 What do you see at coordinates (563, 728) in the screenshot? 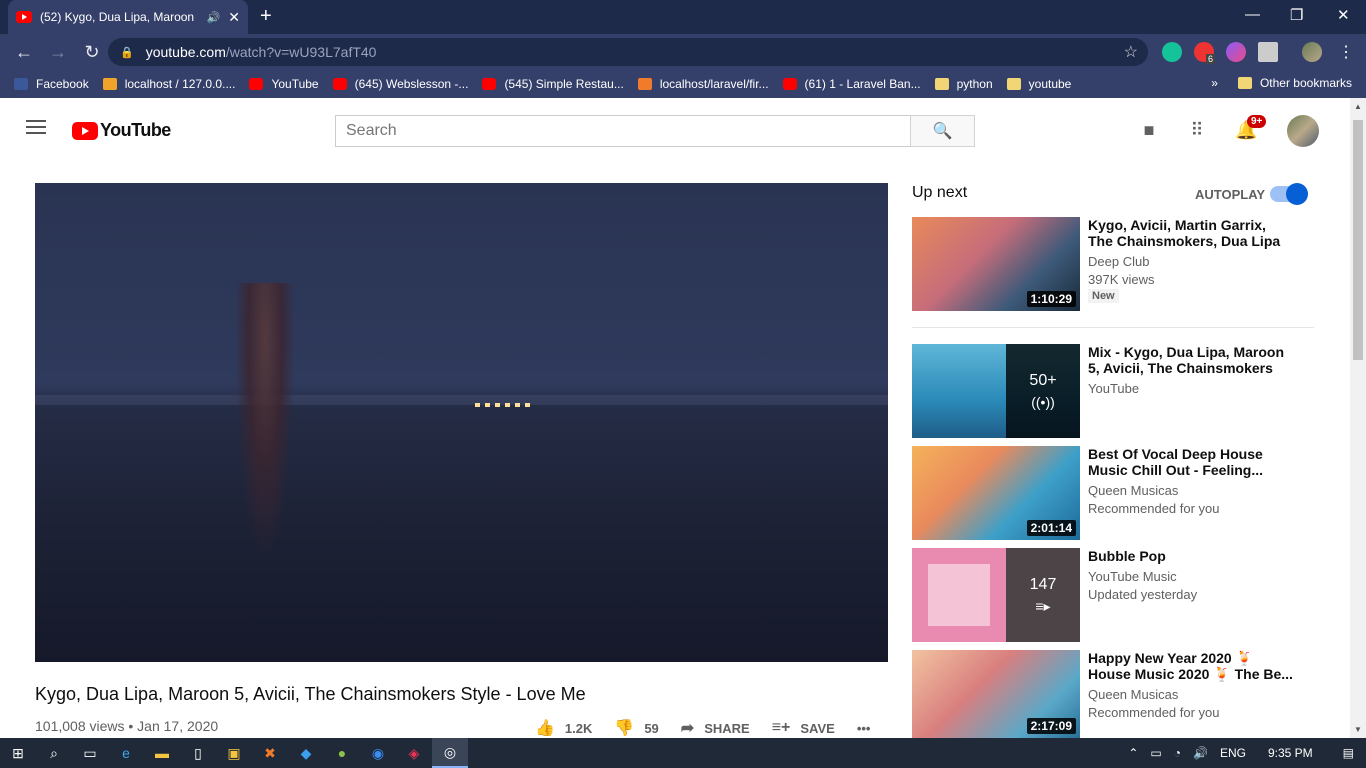
I see `like-button: 👍 1.2K` at bounding box center [563, 728].